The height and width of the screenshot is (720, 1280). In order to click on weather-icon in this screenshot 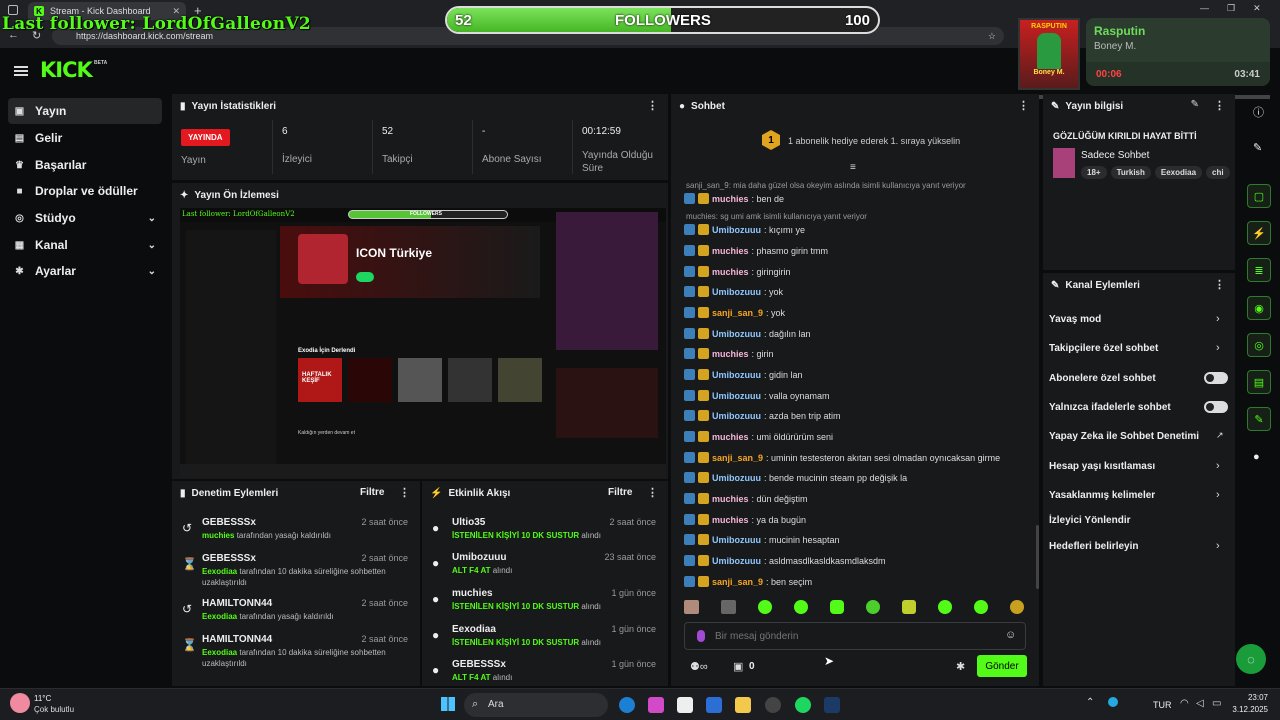, I will do `click(20, 703)`.